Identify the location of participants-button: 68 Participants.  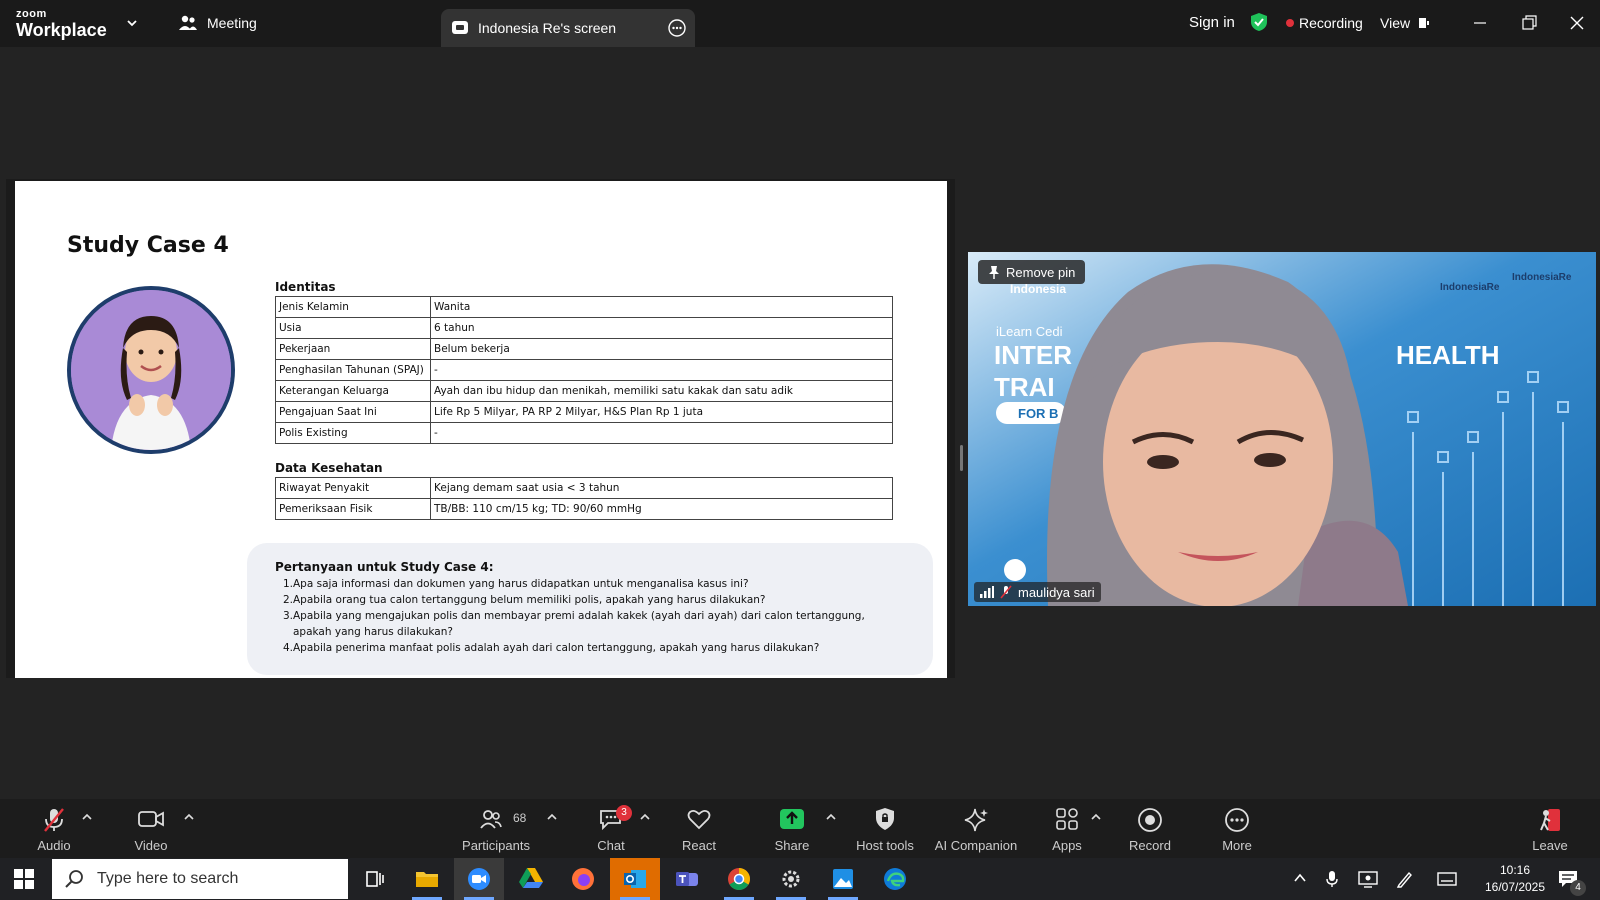
(496, 828).